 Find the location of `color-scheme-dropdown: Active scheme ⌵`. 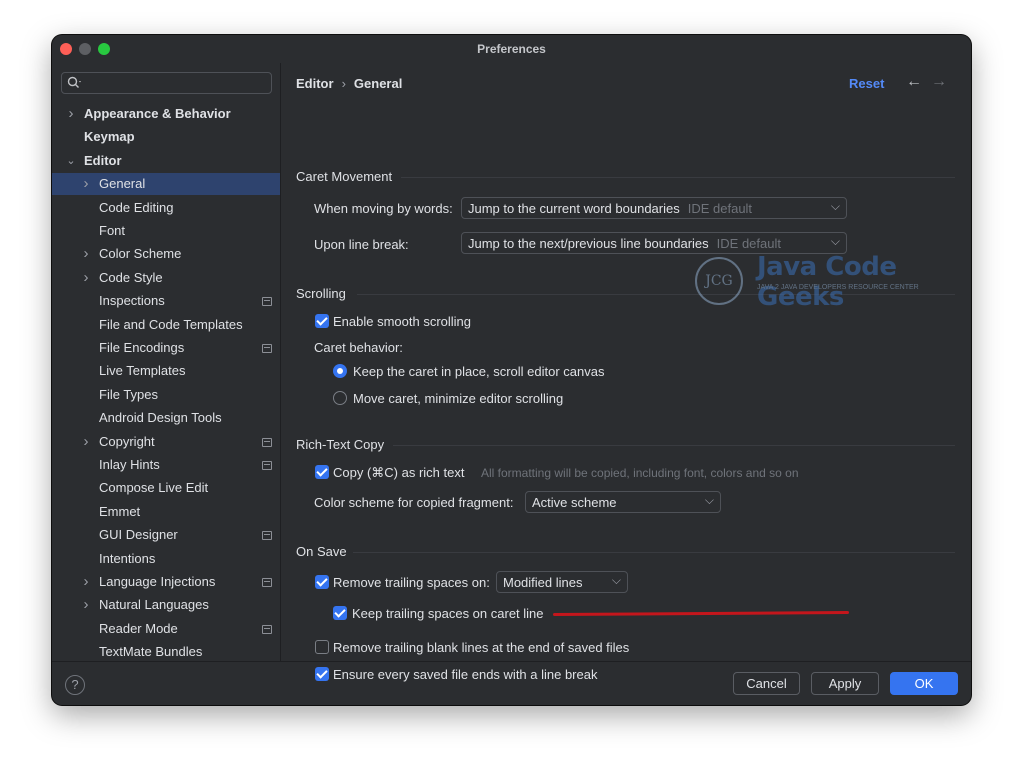

color-scheme-dropdown: Active scheme ⌵ is located at coordinates (623, 502).